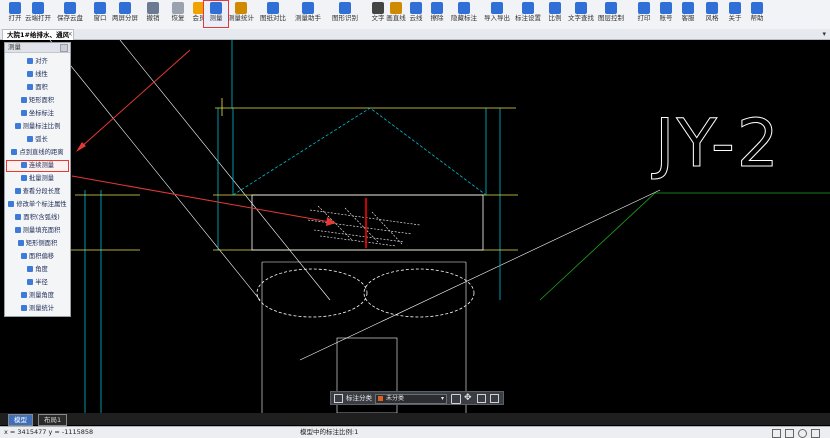 This screenshot has width=830, height=438. I want to click on eraser-icon, so click(437, 8).